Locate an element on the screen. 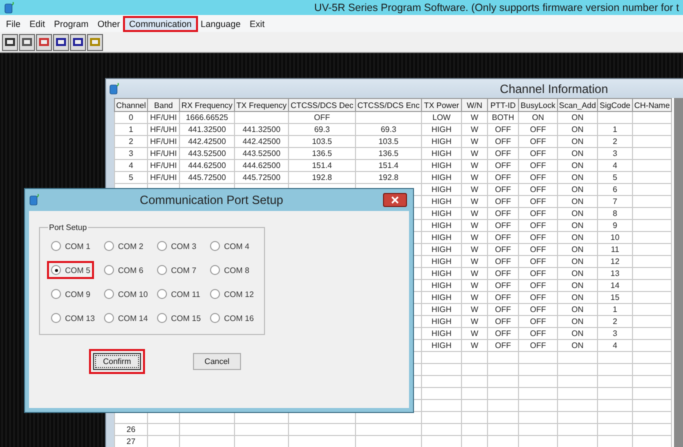 The width and height of the screenshot is (683, 447). port-radio: COM 7 is located at coordinates (177, 270).